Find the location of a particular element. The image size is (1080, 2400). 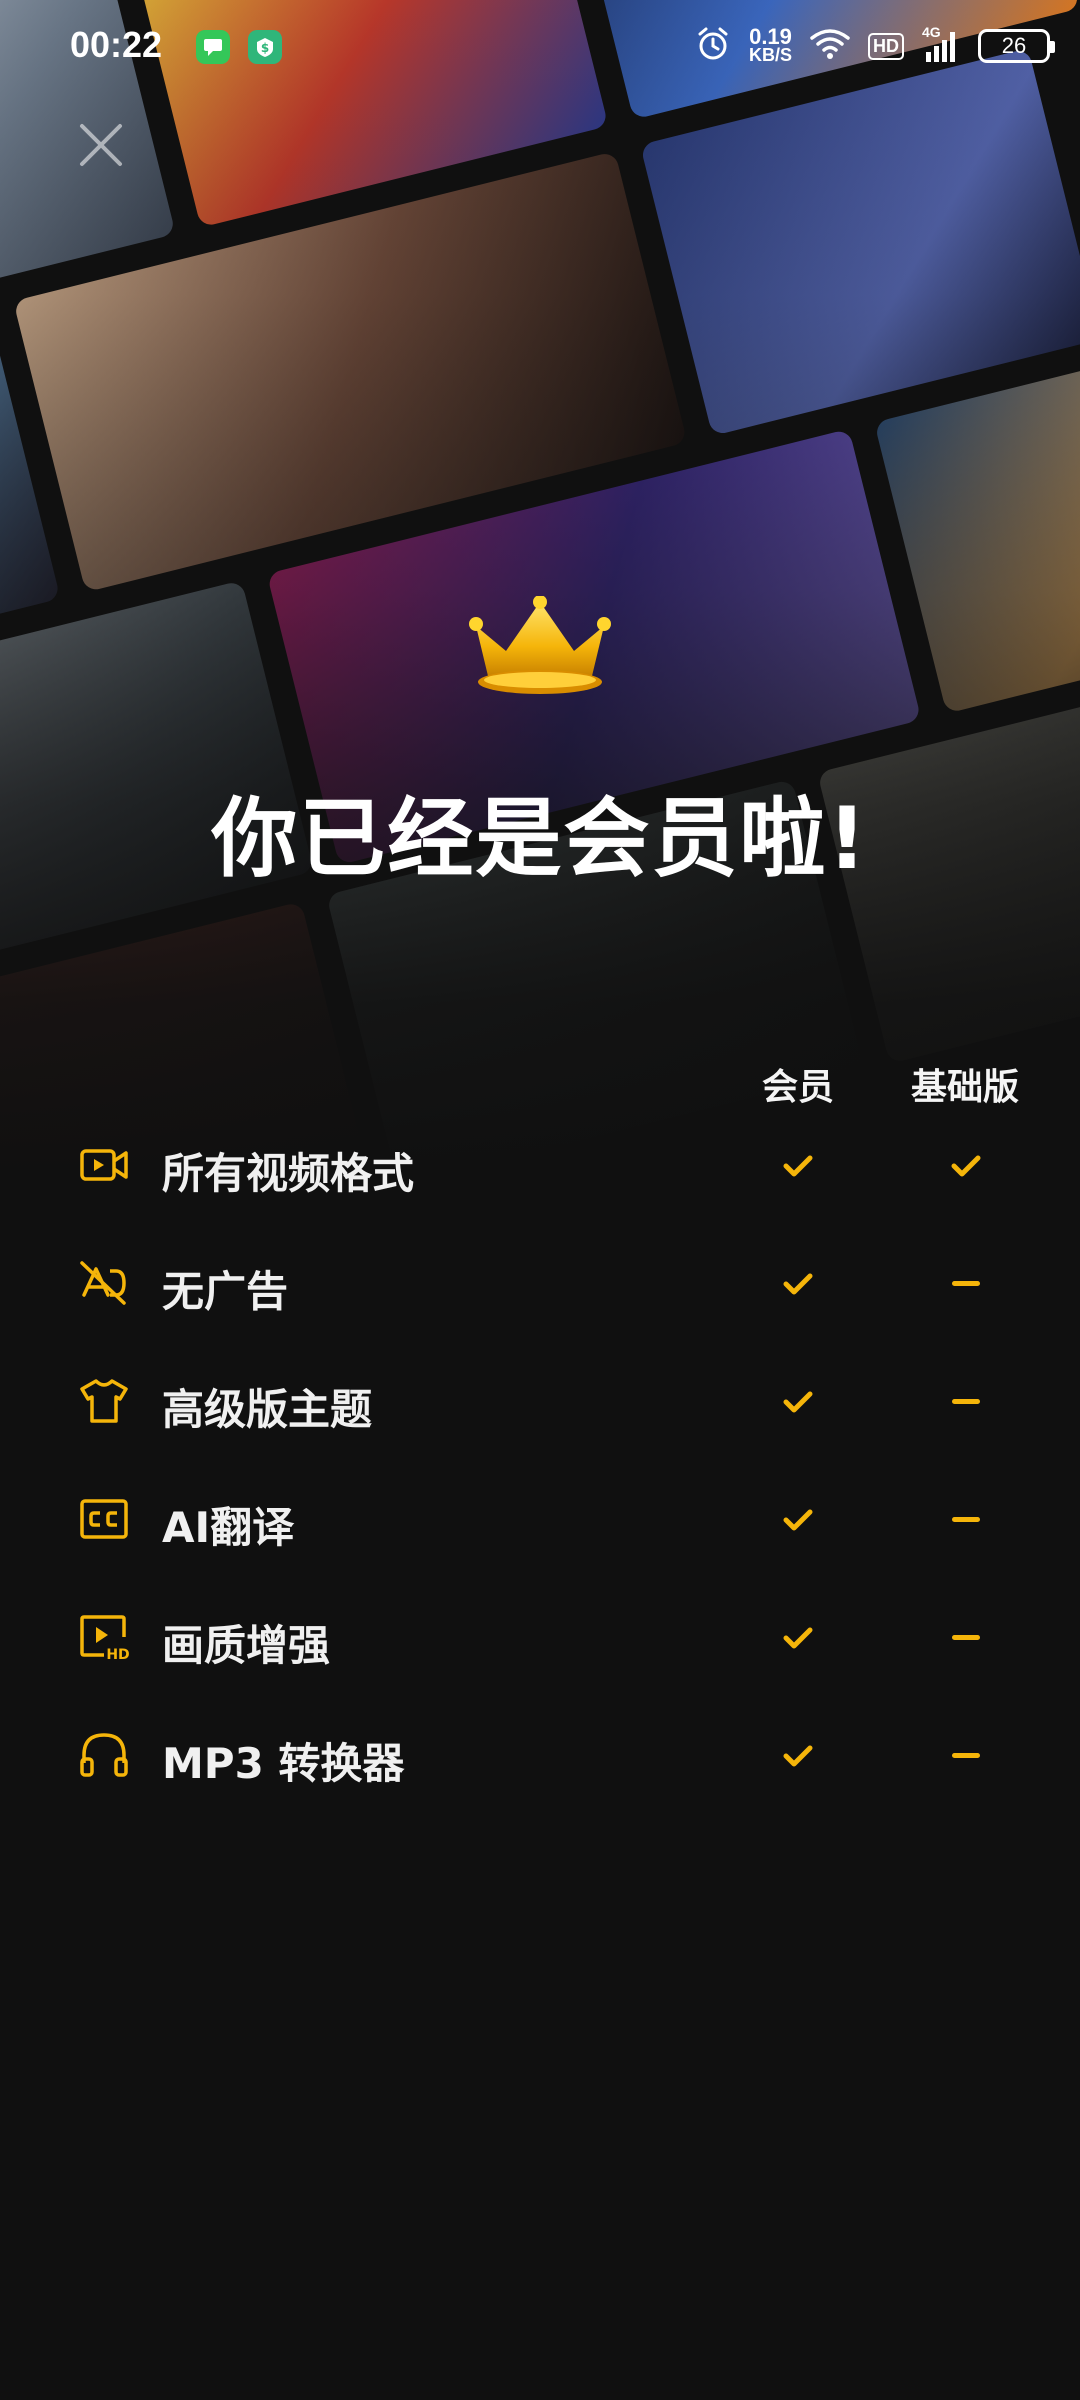

battery-indicator: 26 is located at coordinates (1016, 46).